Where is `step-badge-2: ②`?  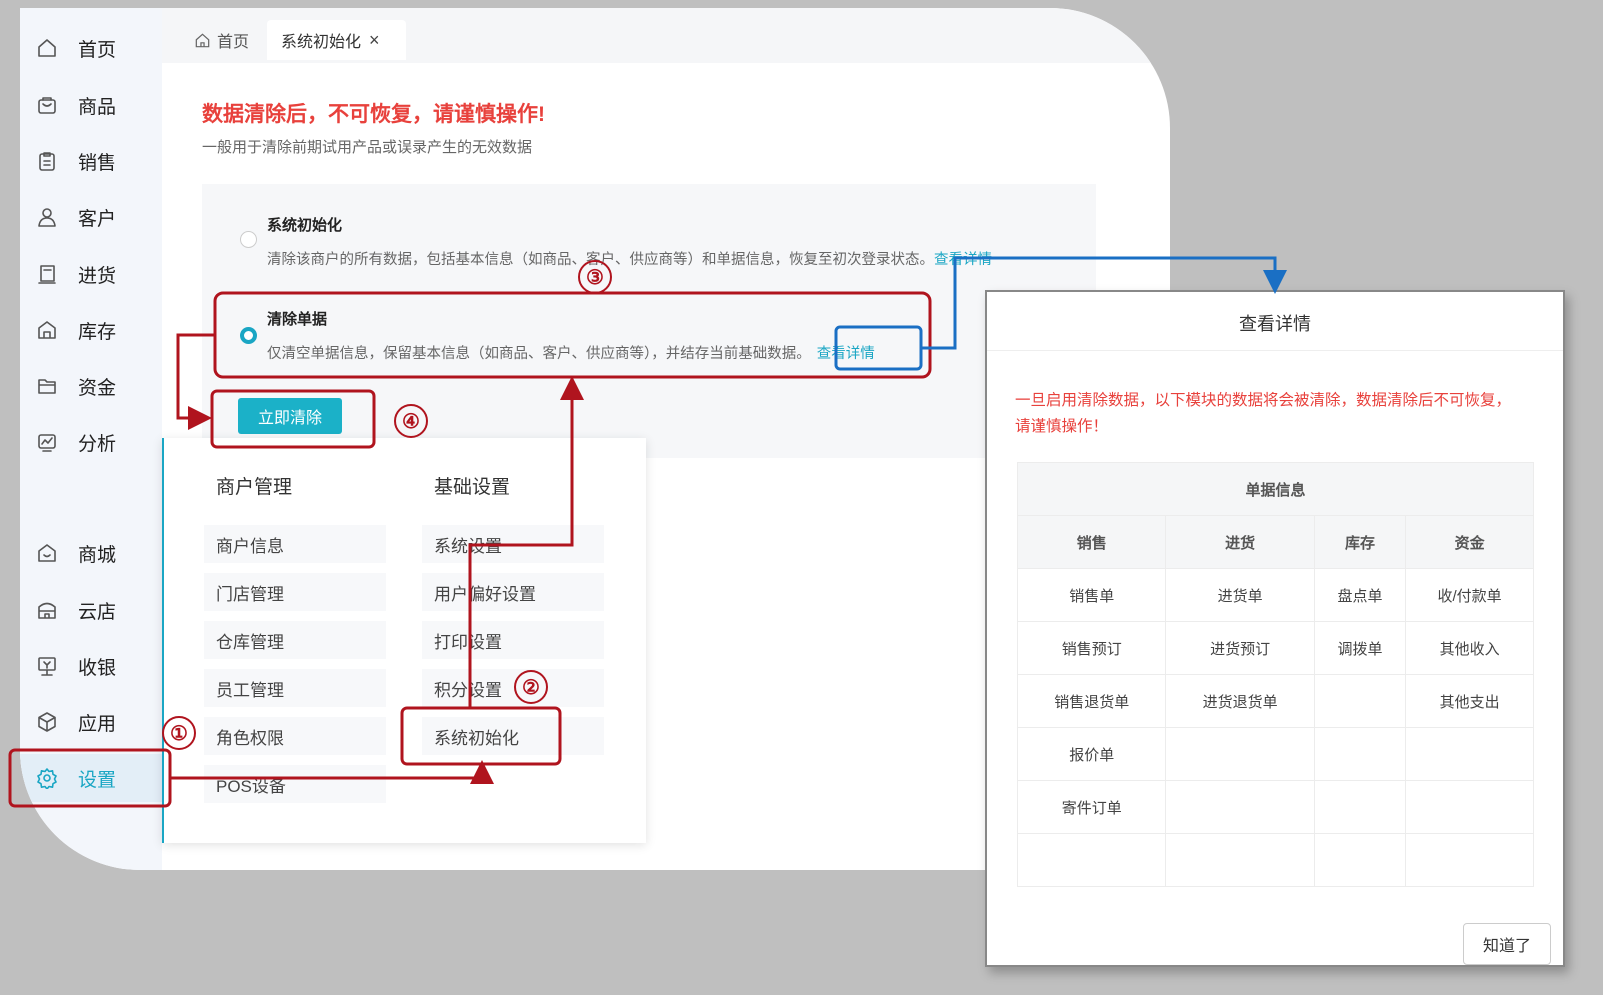
step-badge-2: ② is located at coordinates (531, 687).